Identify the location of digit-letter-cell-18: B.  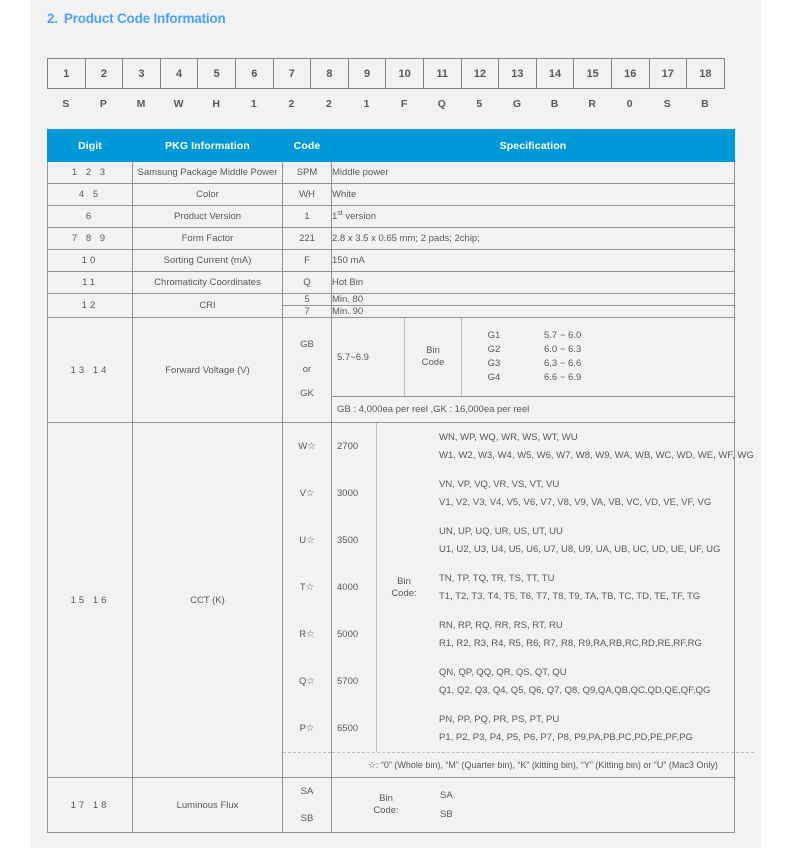
(705, 104).